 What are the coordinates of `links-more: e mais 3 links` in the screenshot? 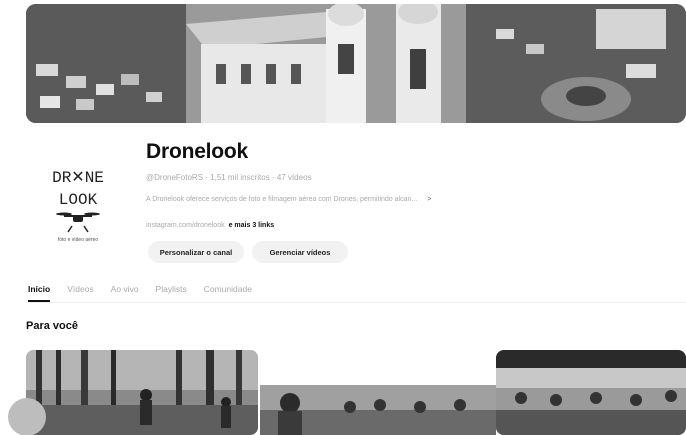 It's located at (252, 225).